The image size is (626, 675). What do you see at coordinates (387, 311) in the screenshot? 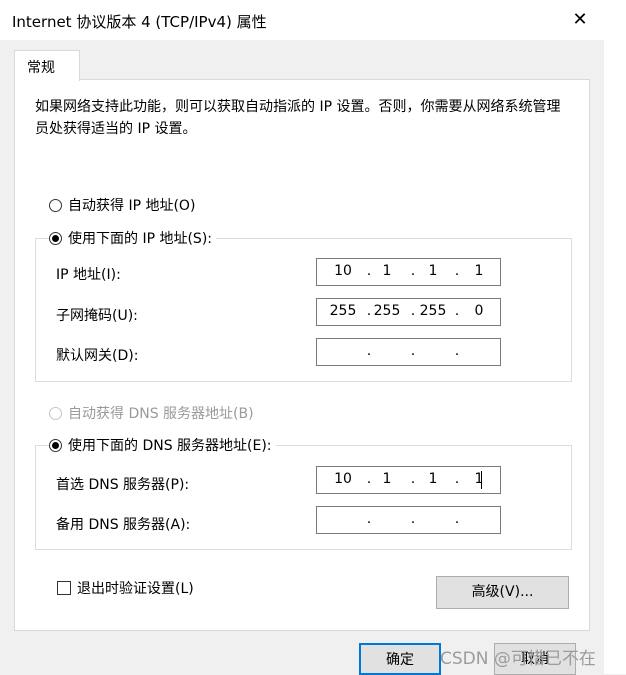
I see `mask-octet-2: 255` at bounding box center [387, 311].